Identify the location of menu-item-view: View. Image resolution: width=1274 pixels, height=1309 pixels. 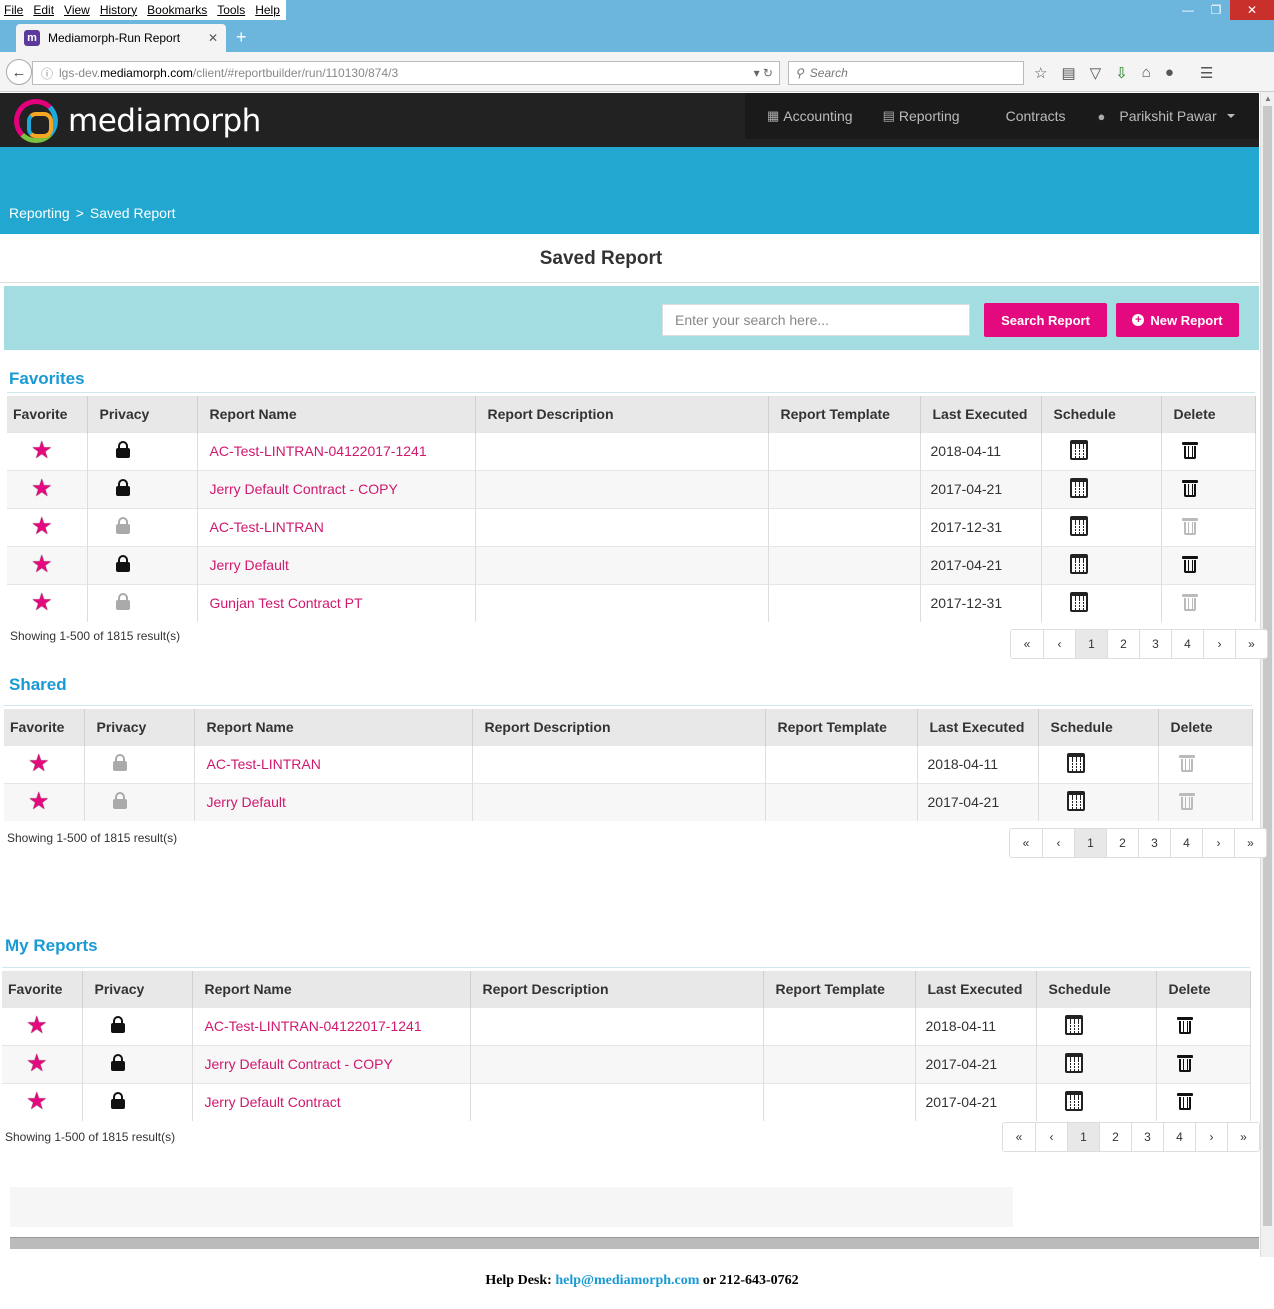
(77, 10).